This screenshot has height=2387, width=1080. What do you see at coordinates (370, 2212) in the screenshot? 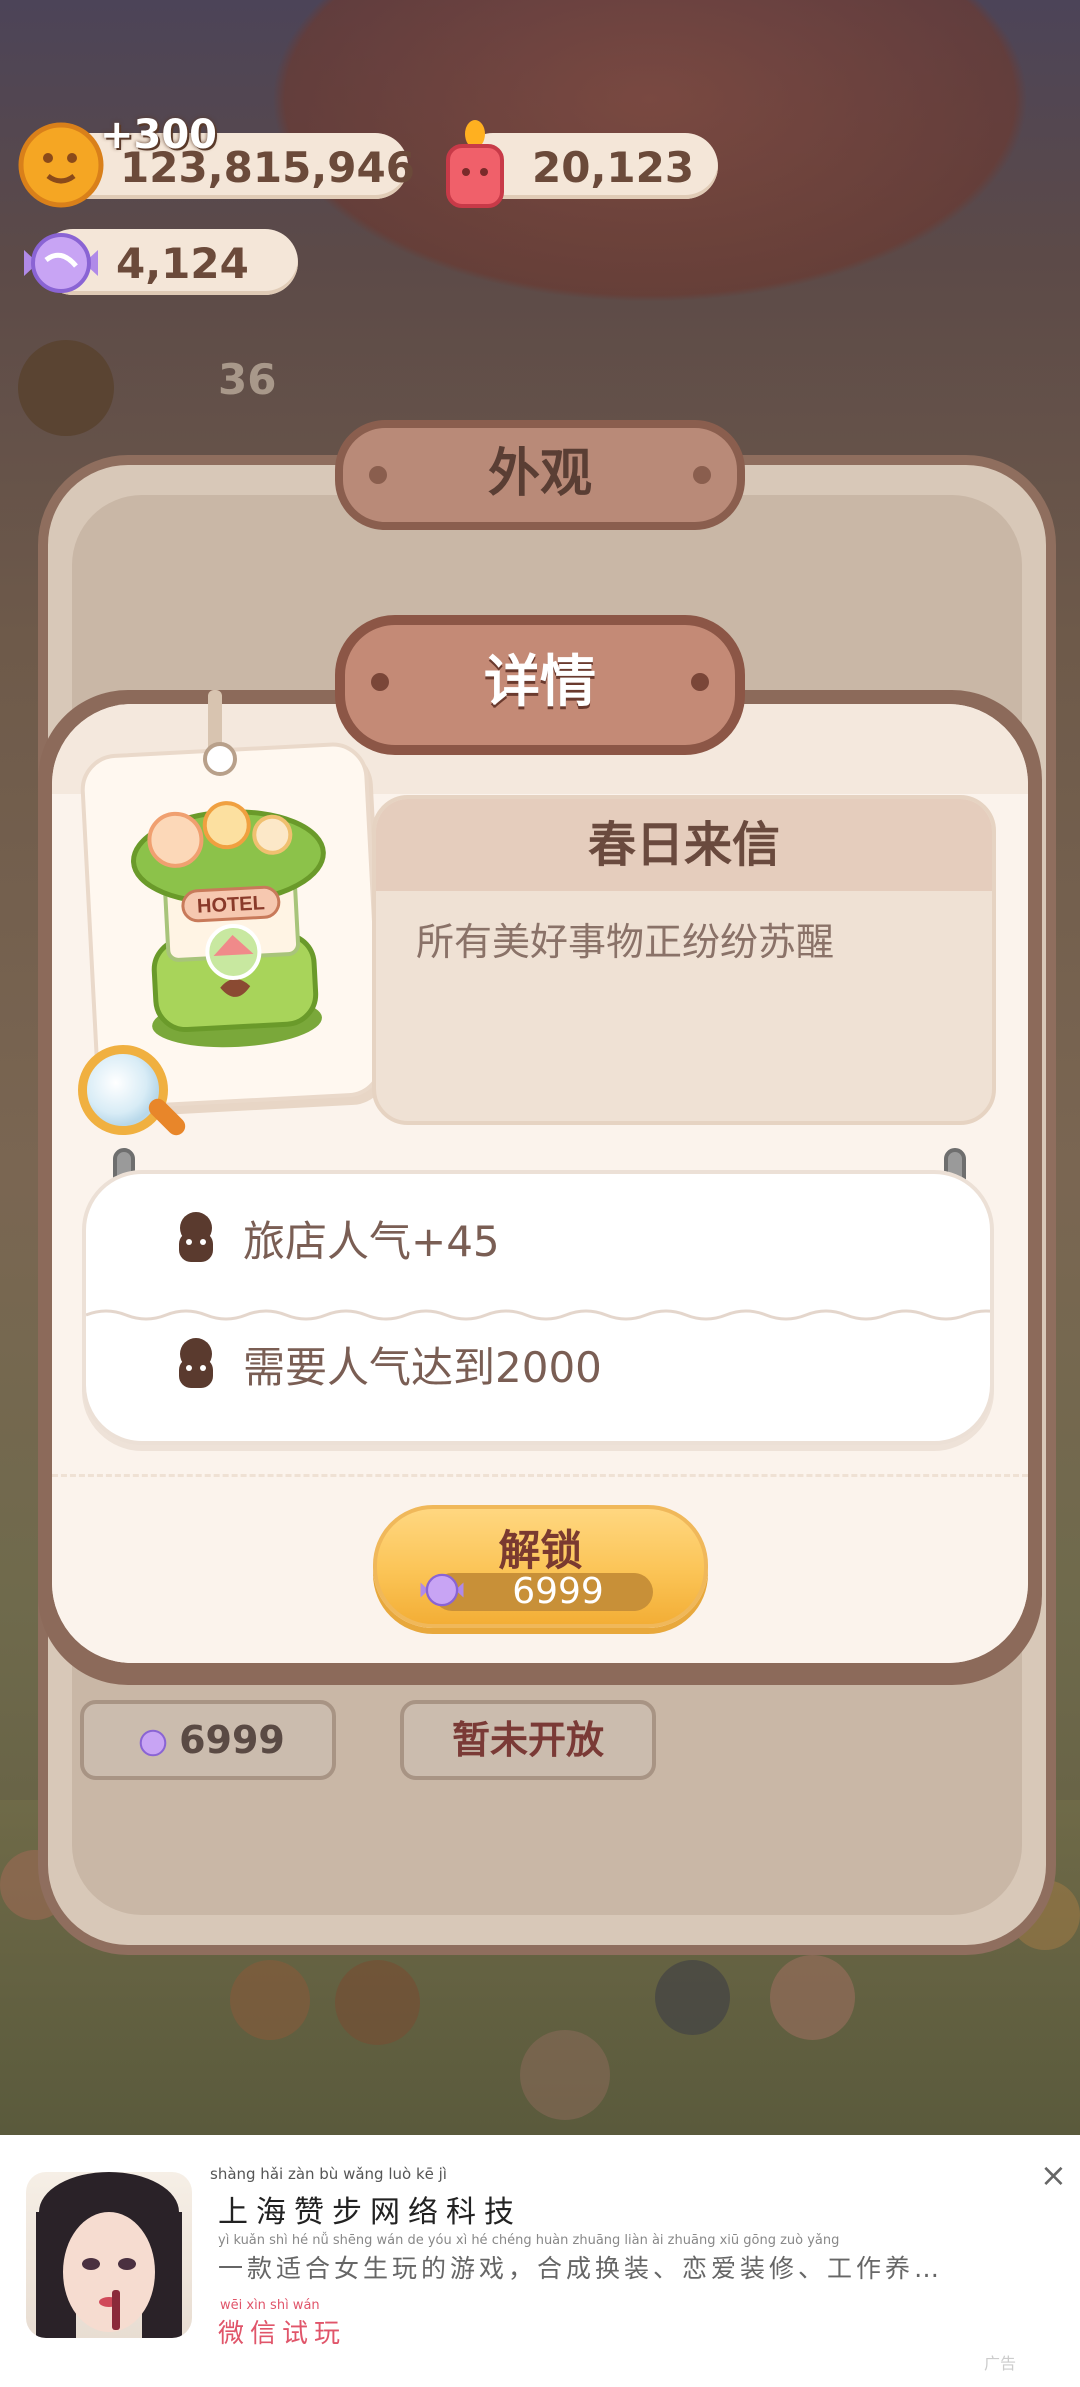
I see `ad-title: 上海赞步网络科技` at bounding box center [370, 2212].